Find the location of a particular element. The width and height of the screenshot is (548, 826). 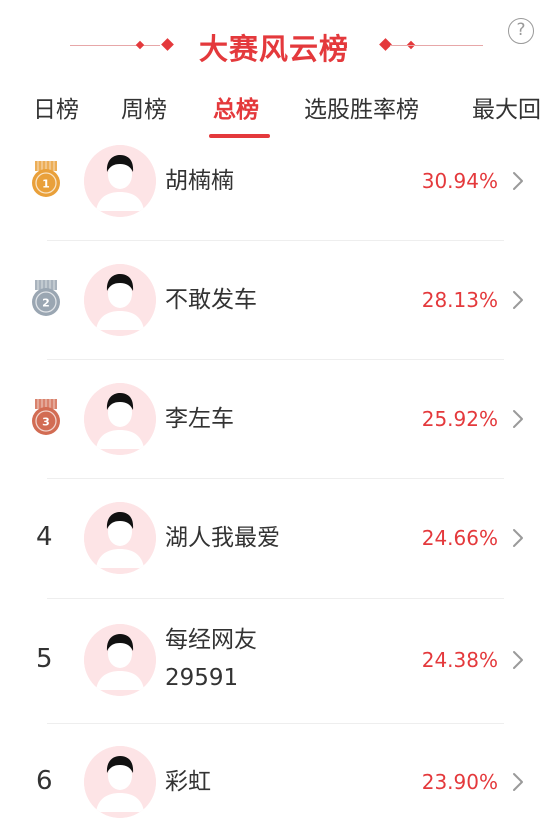

help-button: ? is located at coordinates (521, 31).